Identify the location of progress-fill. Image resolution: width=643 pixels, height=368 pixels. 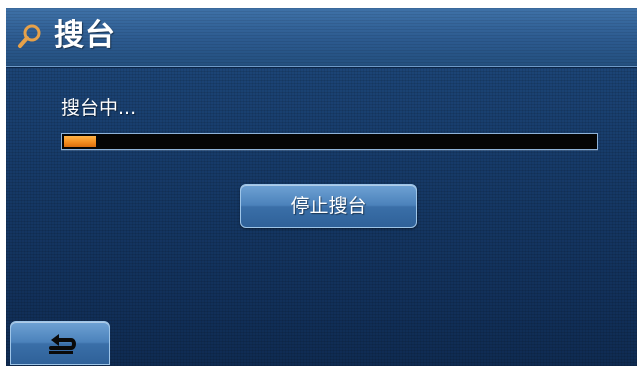
(80, 141).